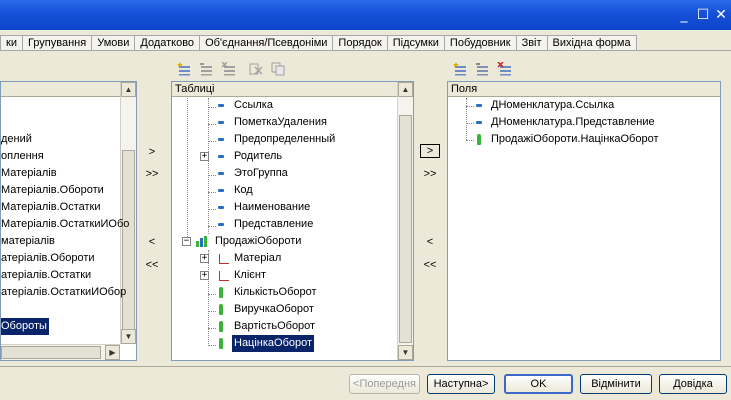  Describe the element at coordinates (229, 69) in the screenshot. I see `delete-table-icon` at that location.